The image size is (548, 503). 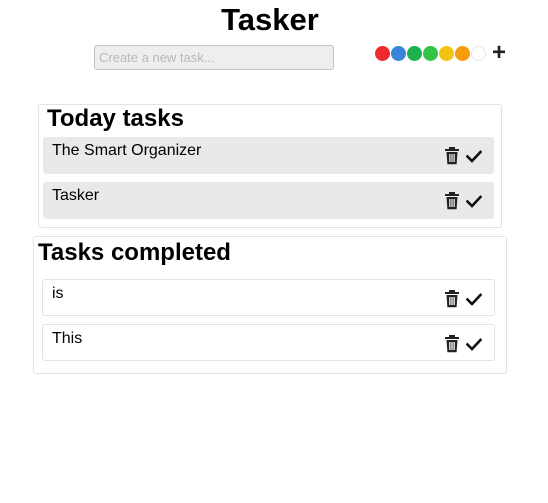 I want to click on color-option-white, so click(x=478, y=53).